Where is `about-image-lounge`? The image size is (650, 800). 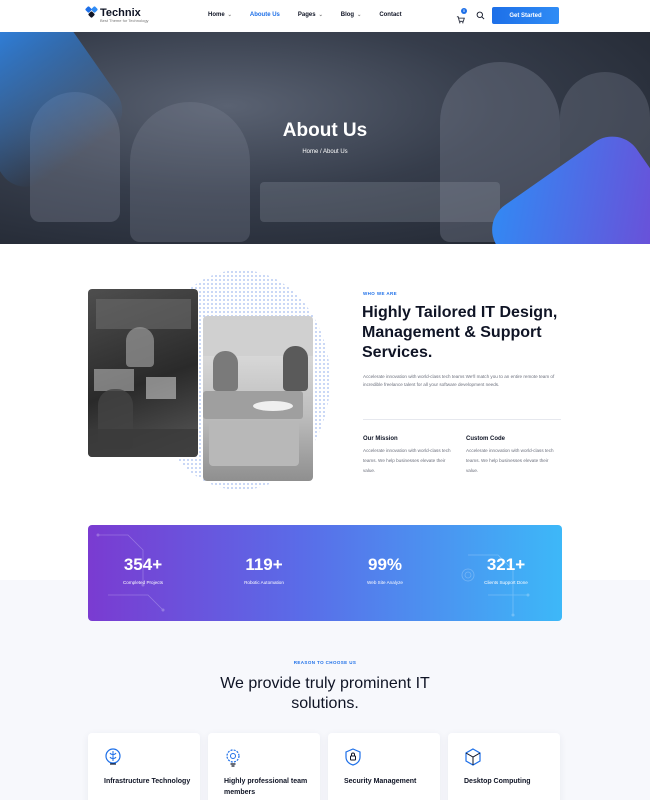
about-image-lounge is located at coordinates (258, 398).